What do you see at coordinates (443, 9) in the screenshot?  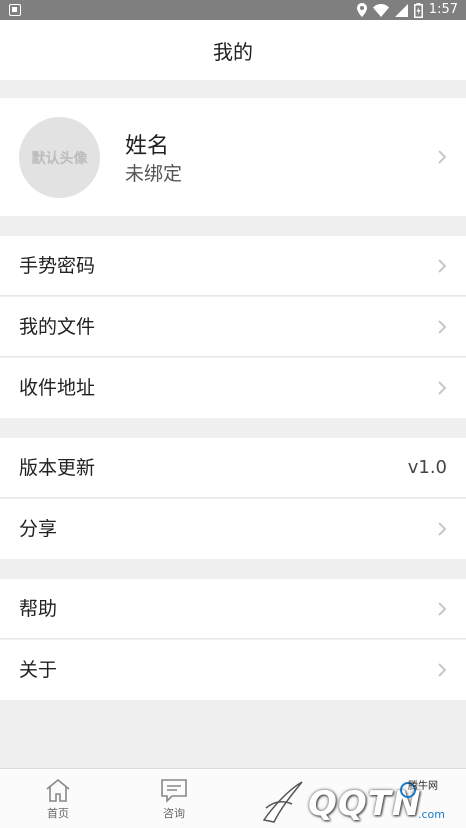 I see `status-time: 1:57` at bounding box center [443, 9].